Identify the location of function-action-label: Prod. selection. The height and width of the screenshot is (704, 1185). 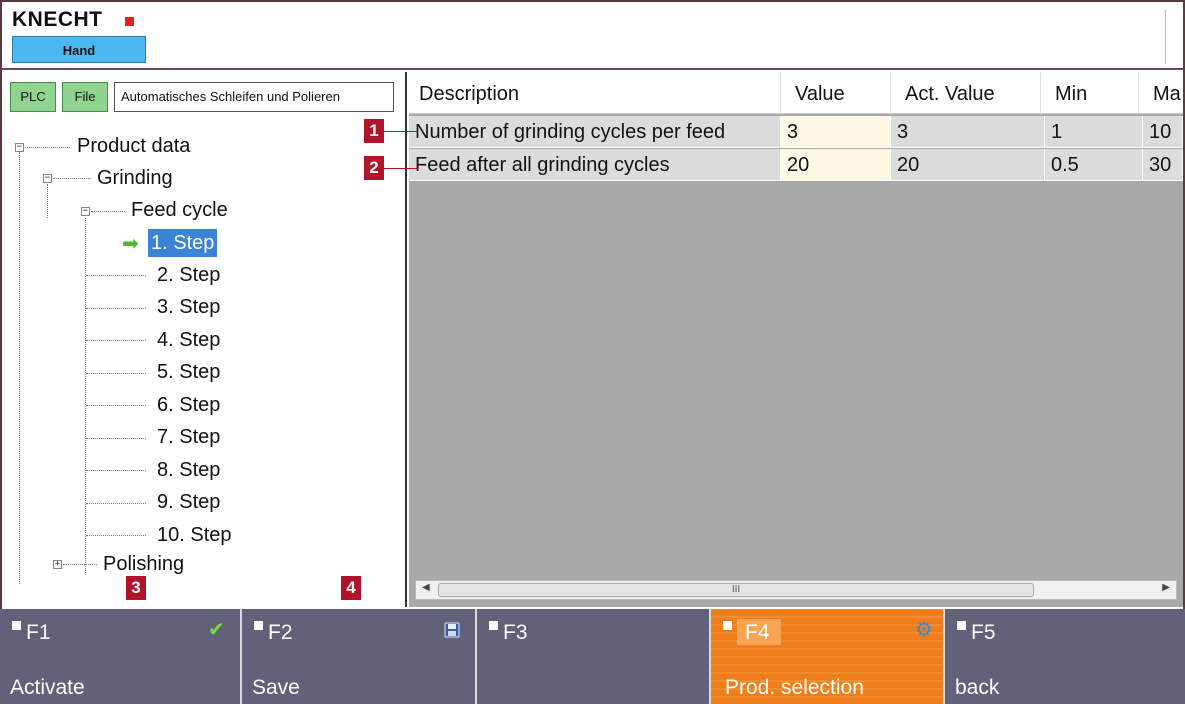
(794, 687).